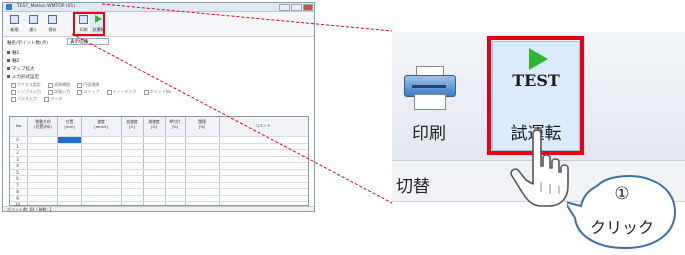 Image resolution: width=685 pixels, height=255 pixels. Describe the element at coordinates (622, 211) in the screenshot. I see `callout-bubble: ① クリック` at that location.